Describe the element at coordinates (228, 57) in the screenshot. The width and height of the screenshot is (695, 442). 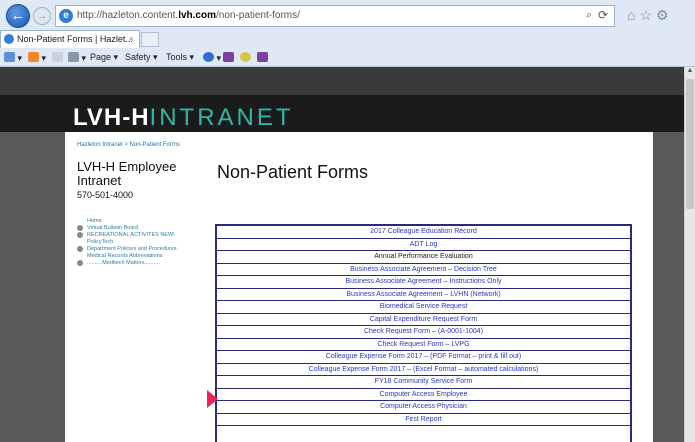
I see `onenote-icon` at that location.